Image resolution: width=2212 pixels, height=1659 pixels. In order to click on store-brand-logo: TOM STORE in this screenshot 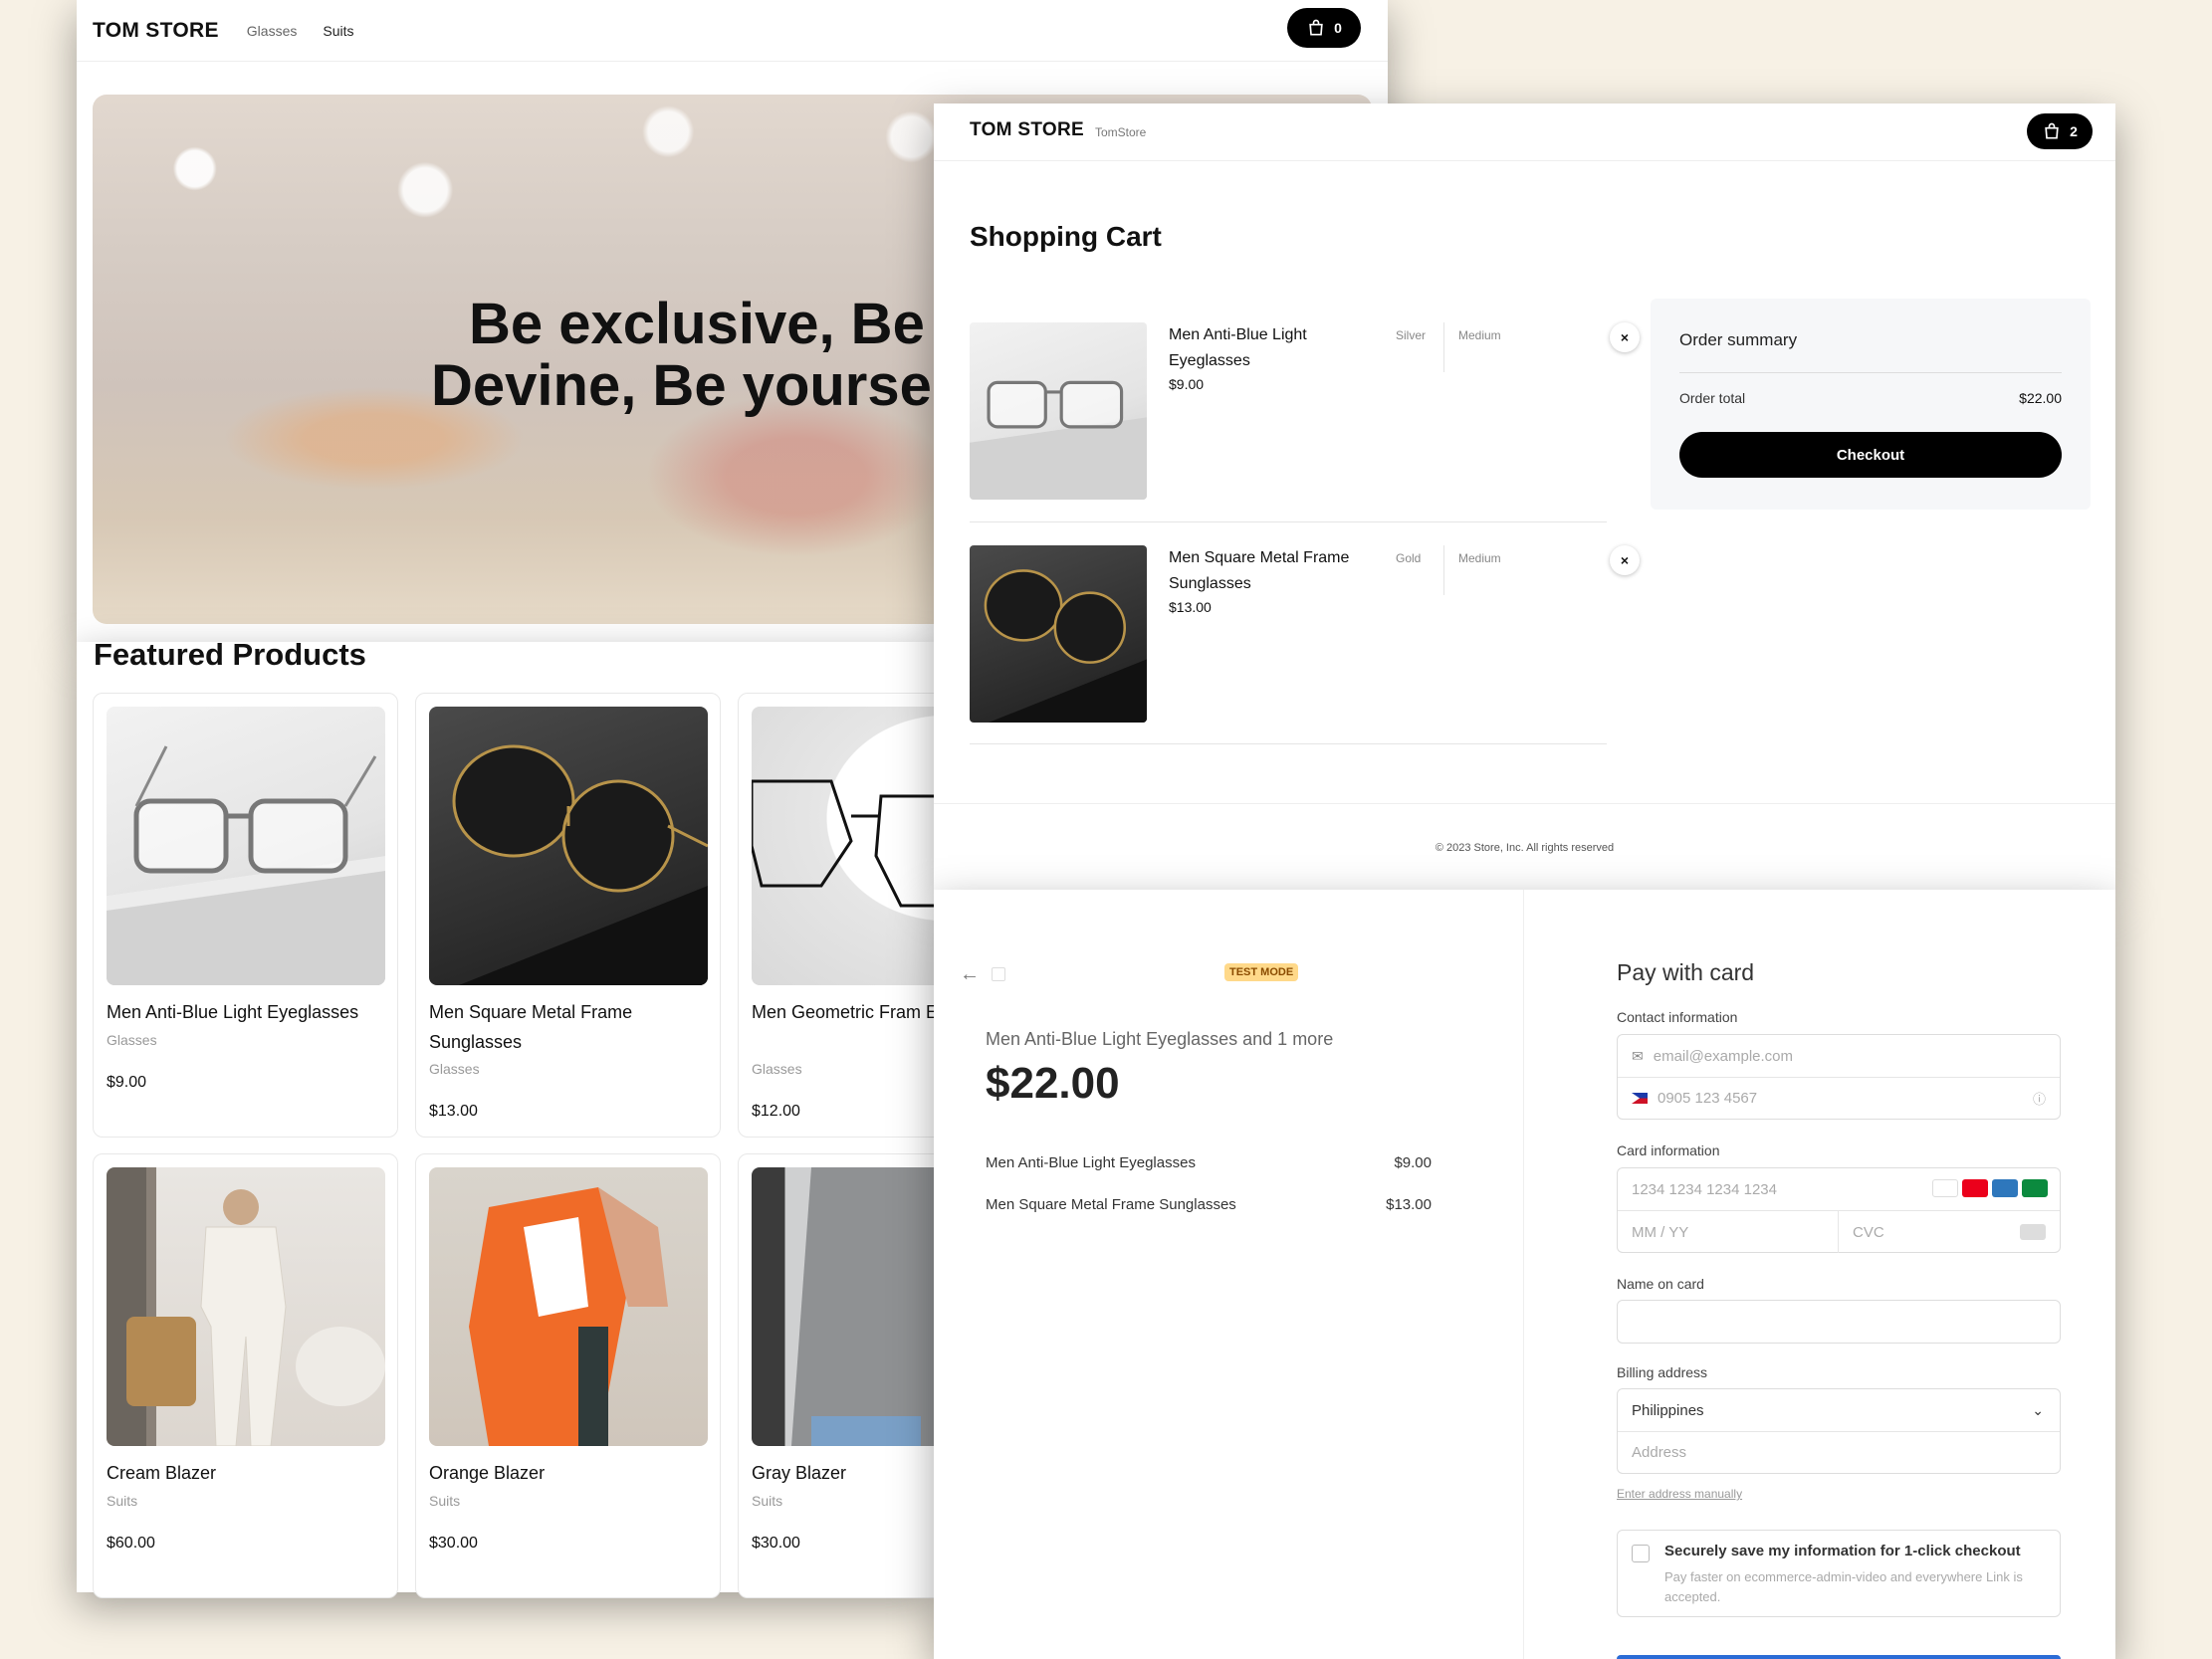, I will do `click(156, 31)`.